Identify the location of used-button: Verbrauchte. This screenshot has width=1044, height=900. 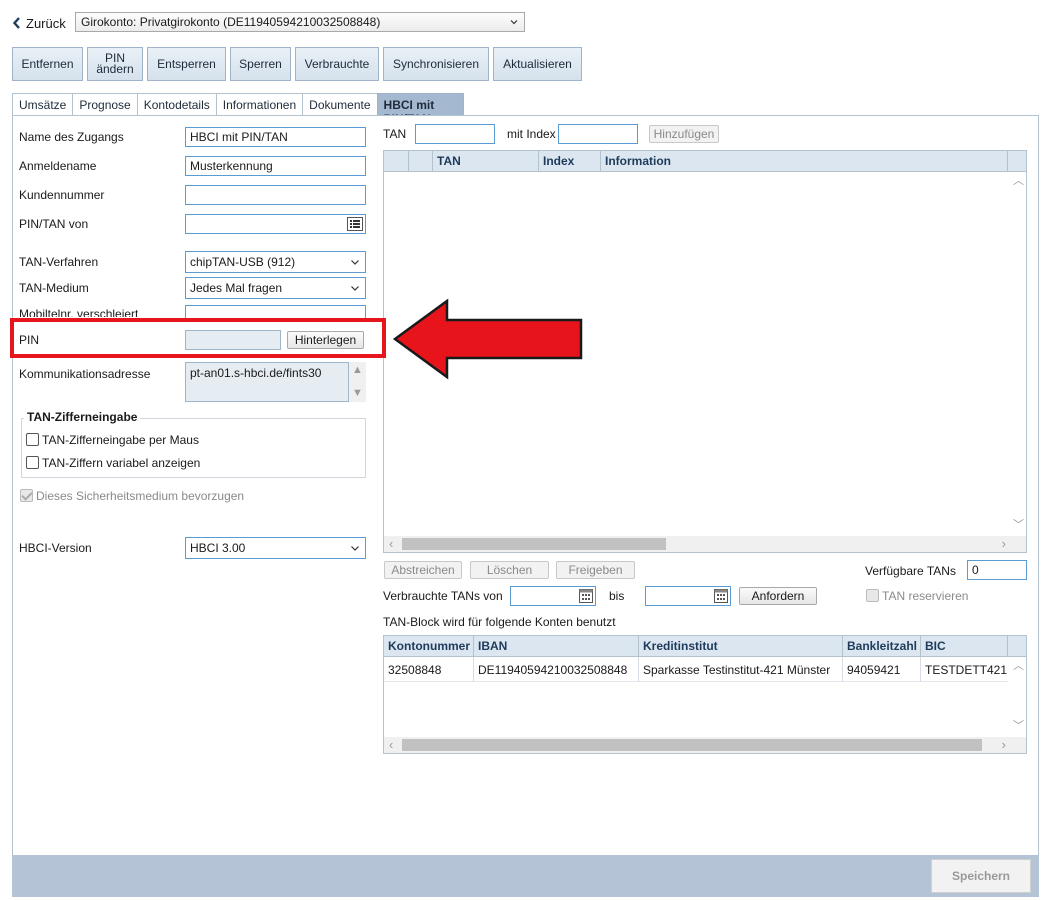
(337, 64).